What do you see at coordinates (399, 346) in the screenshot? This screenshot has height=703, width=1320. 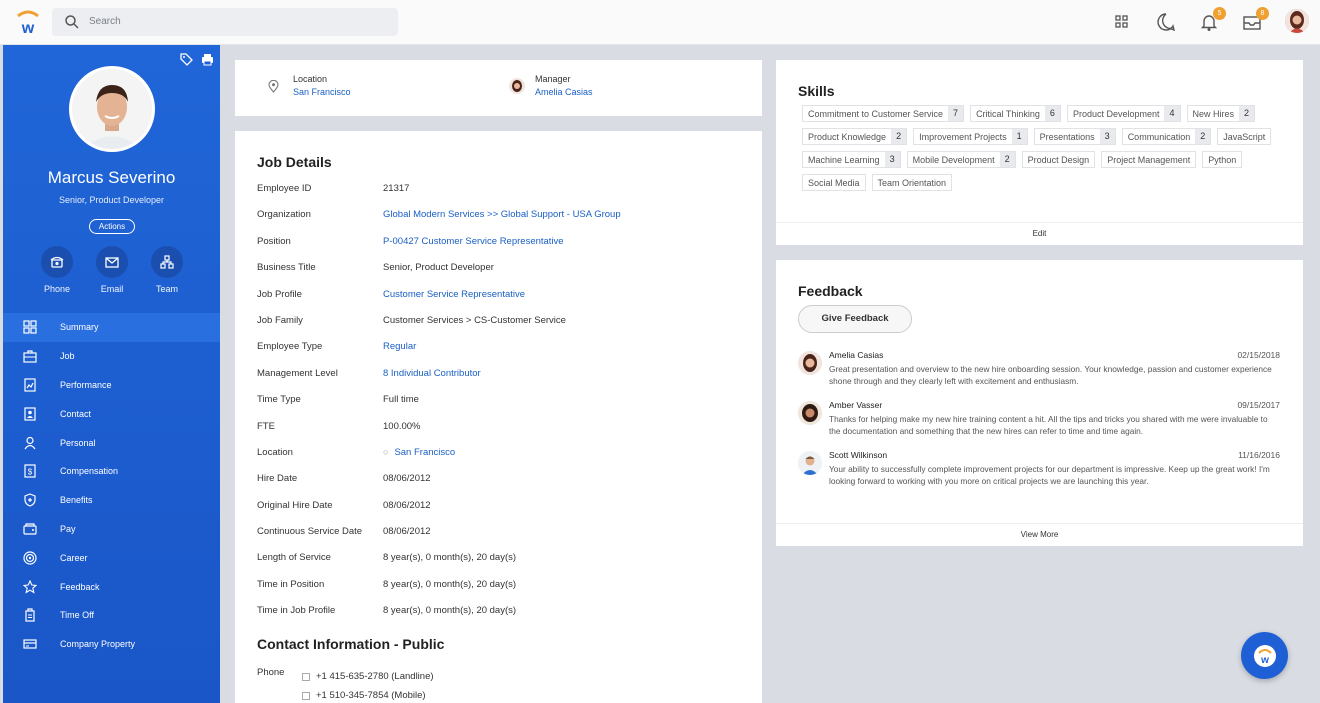 I see `job-detail-value-text: Regular` at bounding box center [399, 346].